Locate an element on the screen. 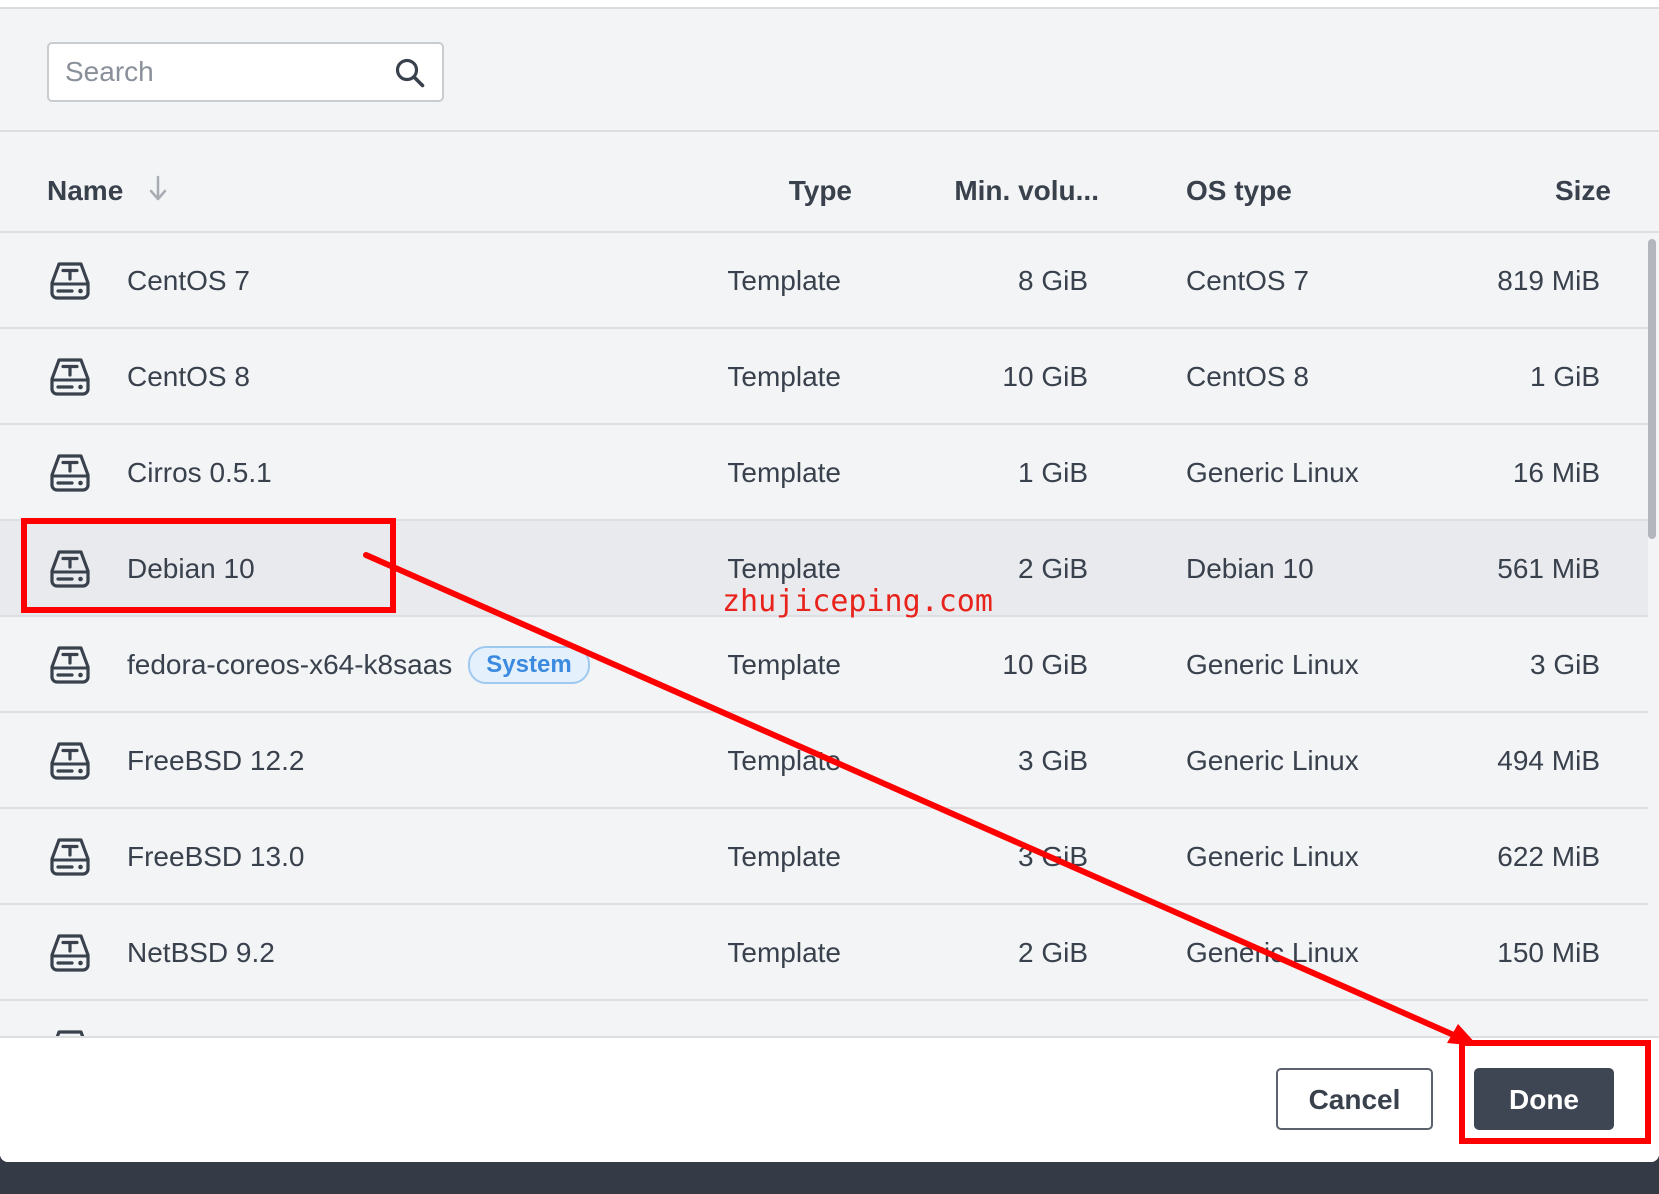  row-size: 16 MiB is located at coordinates (1556, 472).